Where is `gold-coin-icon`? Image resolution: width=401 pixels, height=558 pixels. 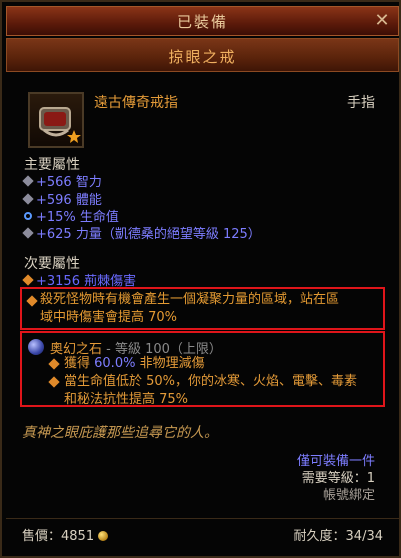
gold-coin-icon is located at coordinates (103, 536).